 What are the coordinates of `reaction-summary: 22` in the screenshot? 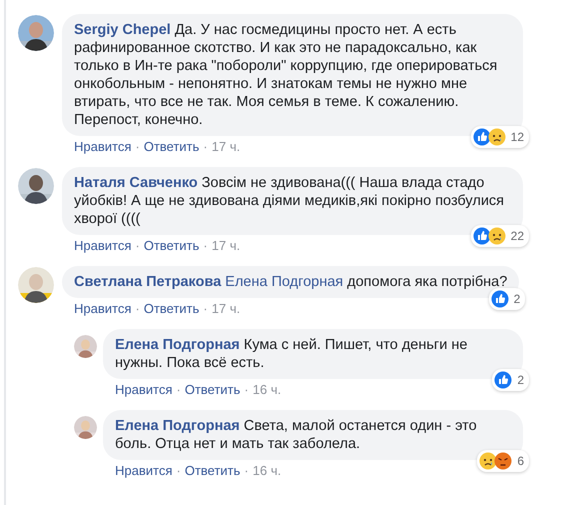 It's located at (499, 236).